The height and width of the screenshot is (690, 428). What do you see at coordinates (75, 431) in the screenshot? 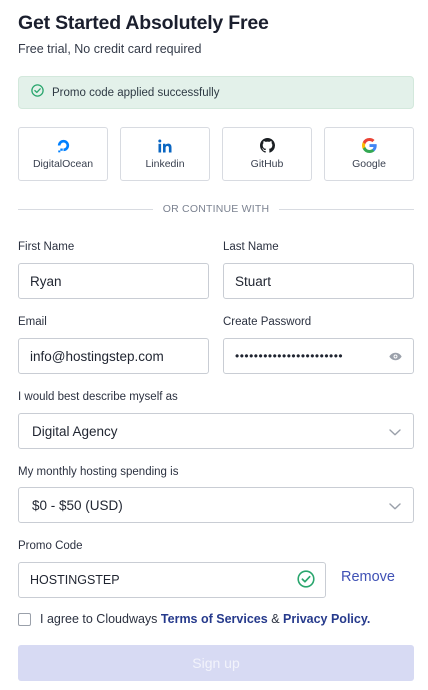
I see `describe-value: Digital Agency` at bounding box center [75, 431].